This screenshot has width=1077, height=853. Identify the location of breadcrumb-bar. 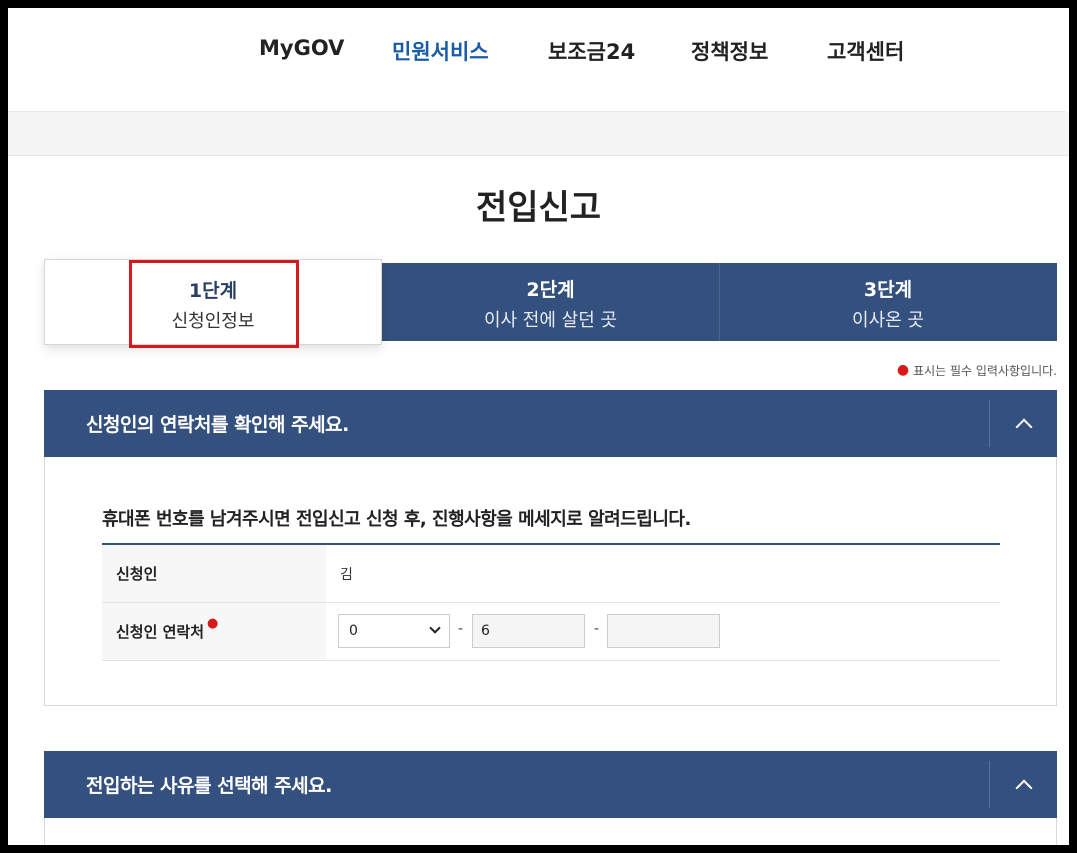
(539, 134).